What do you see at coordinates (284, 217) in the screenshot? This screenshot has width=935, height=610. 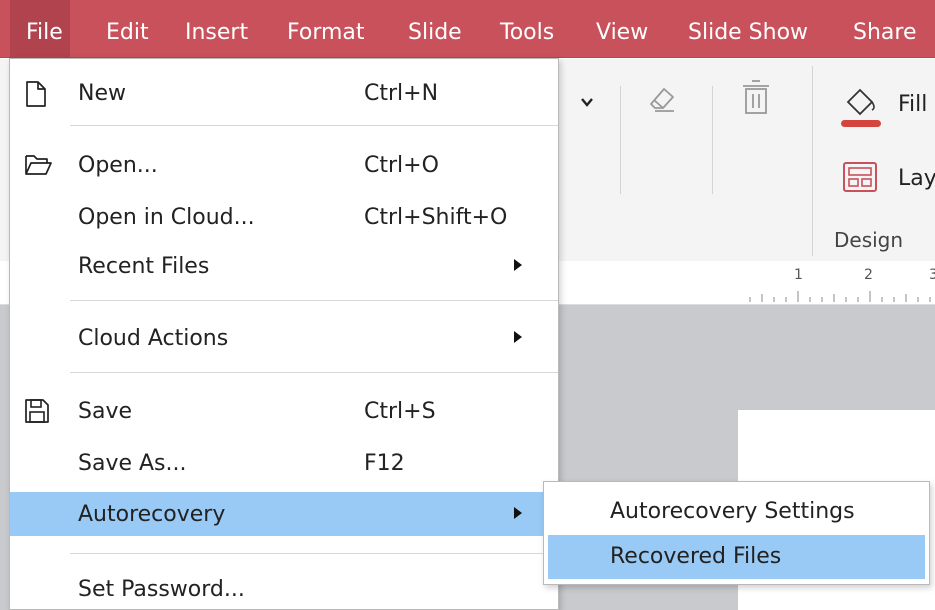 I see `menu-item-open-in-cloud: Open in Cloud... Ctrl+Shift+O` at bounding box center [284, 217].